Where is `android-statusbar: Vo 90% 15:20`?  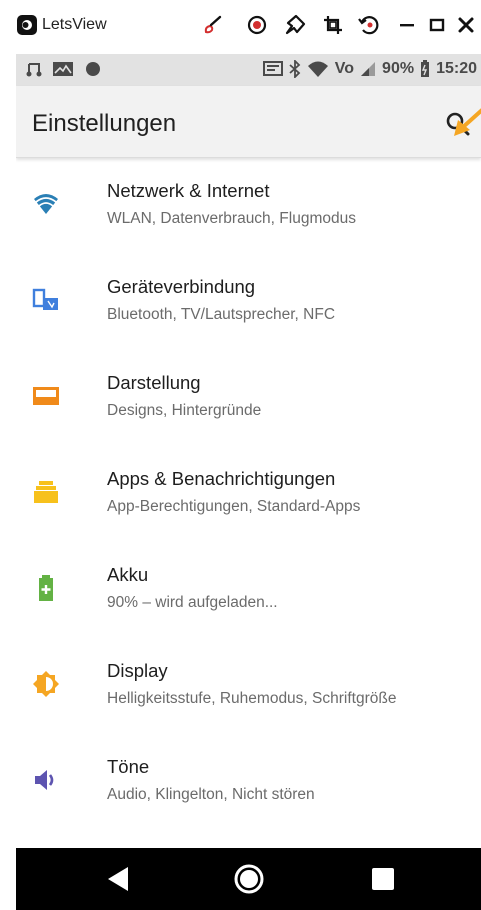 android-statusbar: Vo 90% 15:20 is located at coordinates (248, 70).